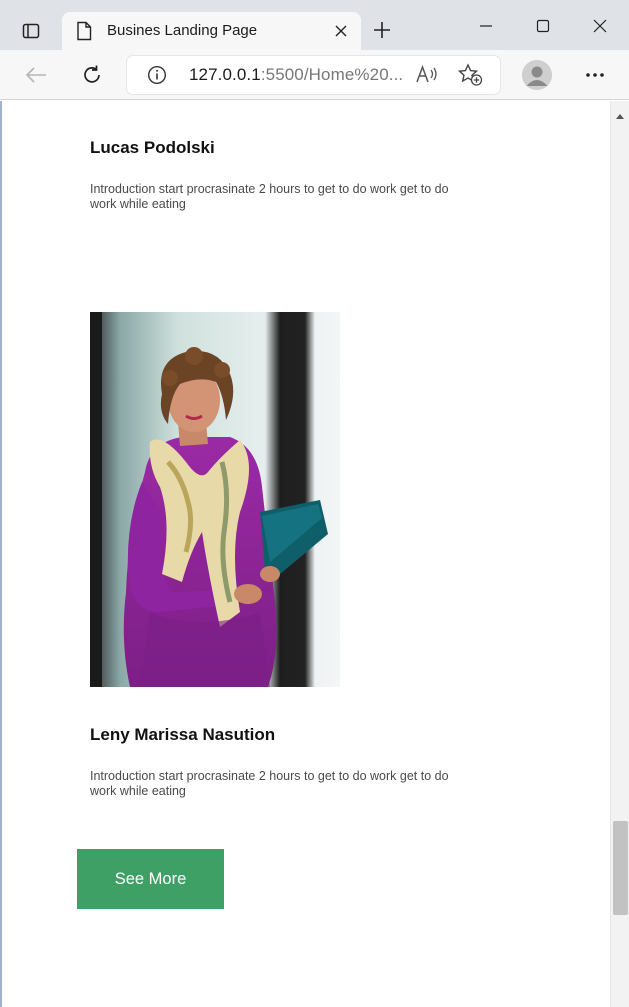 The width and height of the screenshot is (629, 1007). I want to click on profile-avatar-icon, so click(537, 75).